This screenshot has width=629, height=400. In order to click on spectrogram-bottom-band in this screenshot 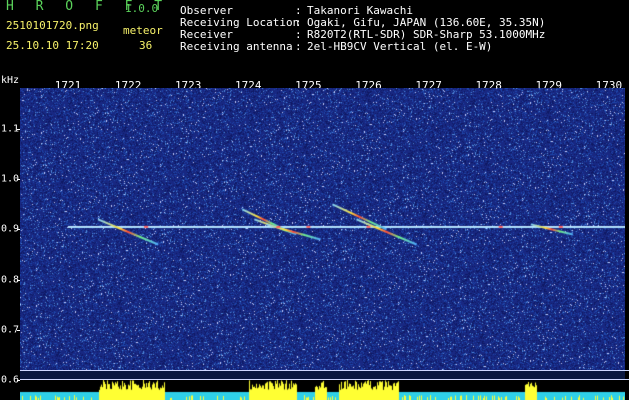, I will do `click(322, 375)`.